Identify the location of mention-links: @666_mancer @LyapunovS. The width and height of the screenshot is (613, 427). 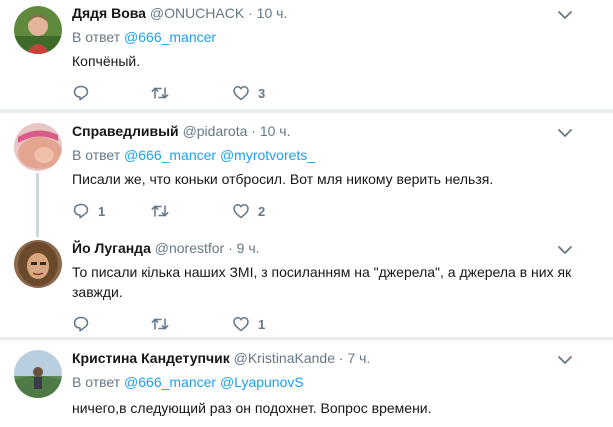
(214, 382).